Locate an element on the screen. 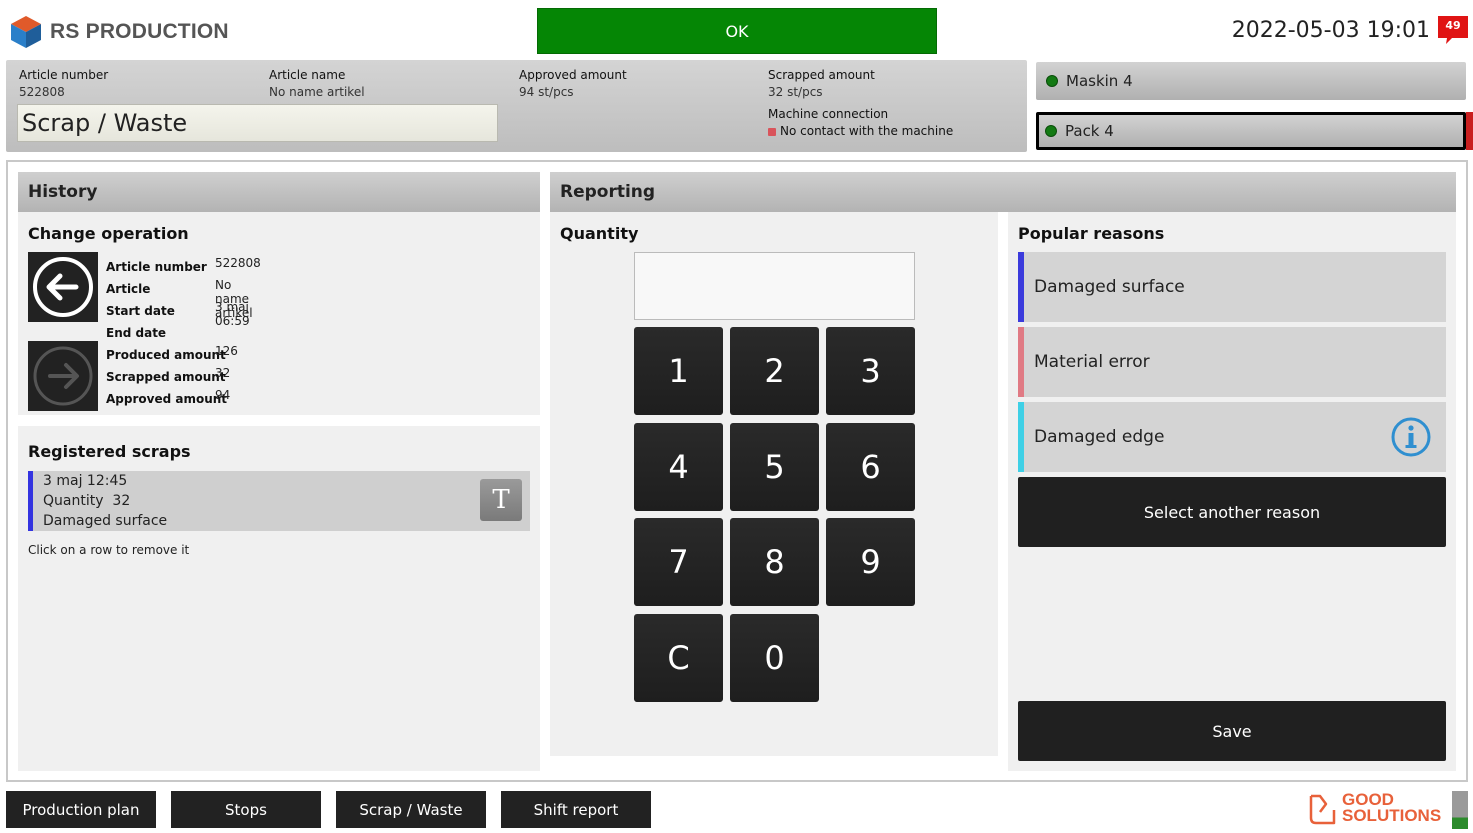 The image size is (1473, 833). nav-production-plan: Production plan is located at coordinates (81, 809).